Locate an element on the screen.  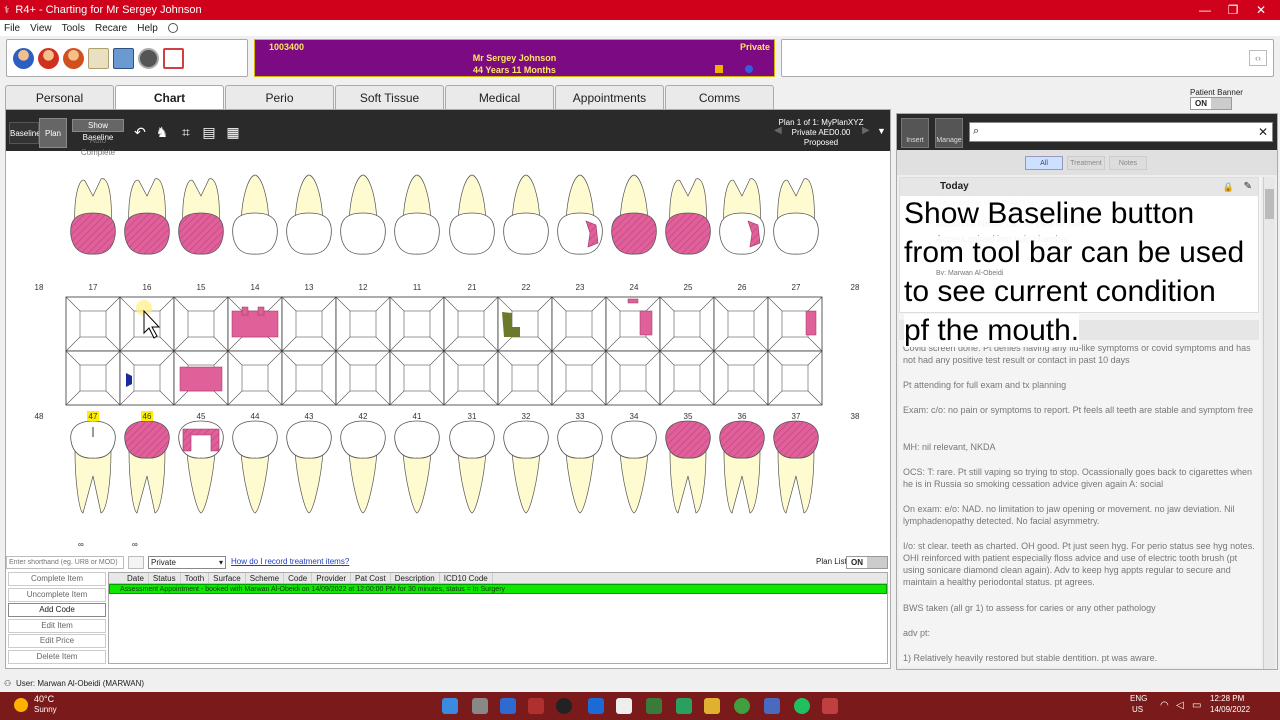
notes-scrollbar is located at coordinates (1269, 423).